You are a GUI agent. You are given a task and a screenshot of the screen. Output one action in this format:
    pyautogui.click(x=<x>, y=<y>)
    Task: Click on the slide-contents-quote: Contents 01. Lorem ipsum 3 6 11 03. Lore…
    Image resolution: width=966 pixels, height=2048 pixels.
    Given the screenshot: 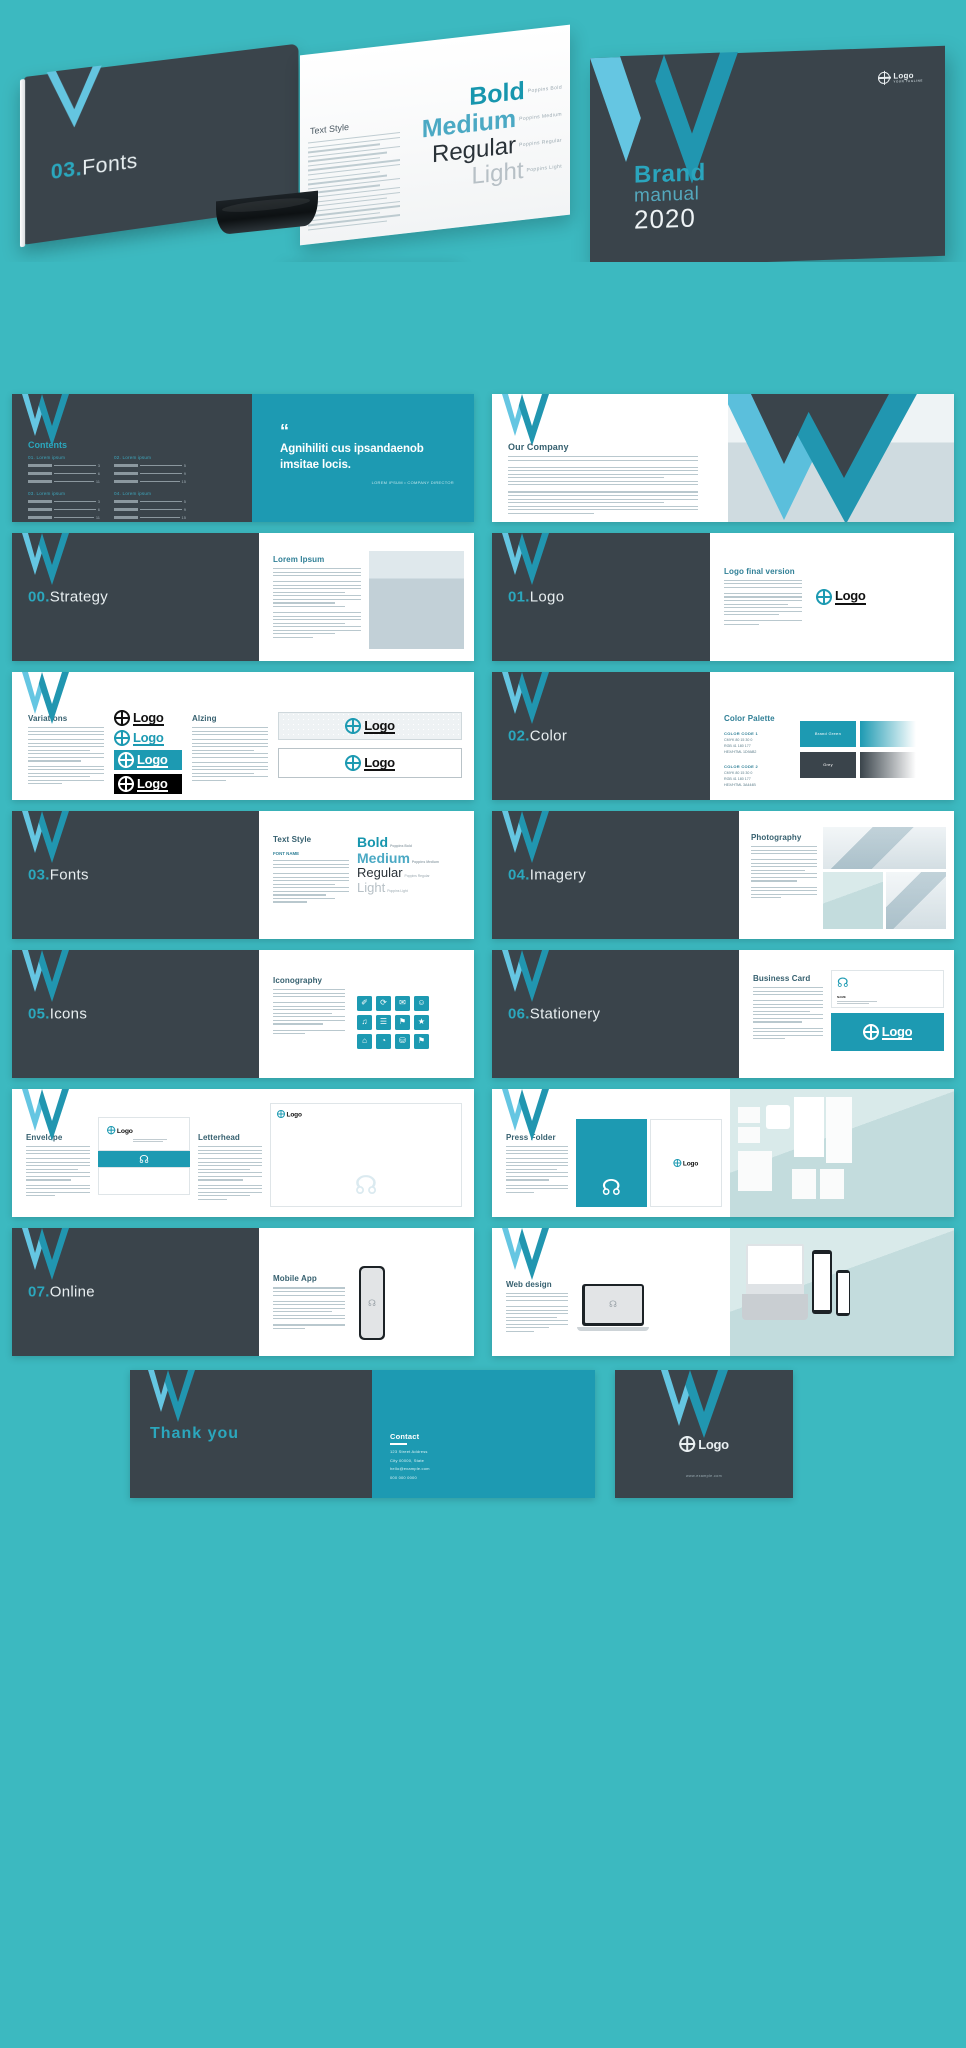 What is the action you would take?
    pyautogui.click(x=243, y=458)
    